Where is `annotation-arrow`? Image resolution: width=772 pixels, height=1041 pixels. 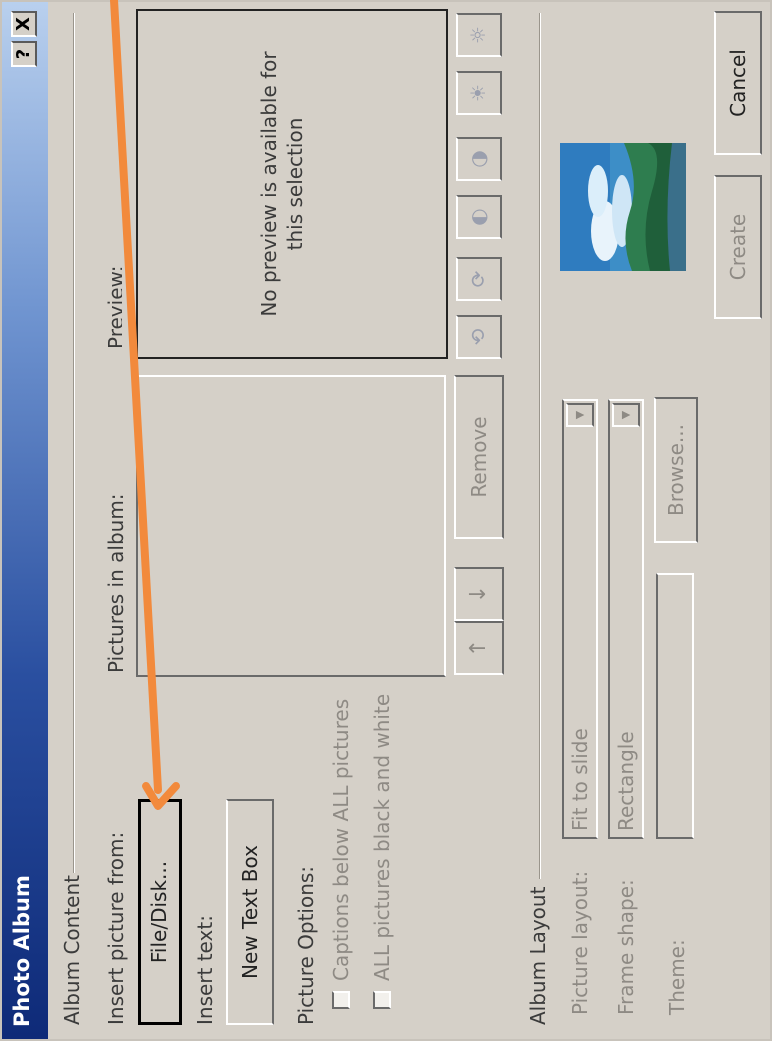
annotation-arrow is located at coordinates (145, 405).